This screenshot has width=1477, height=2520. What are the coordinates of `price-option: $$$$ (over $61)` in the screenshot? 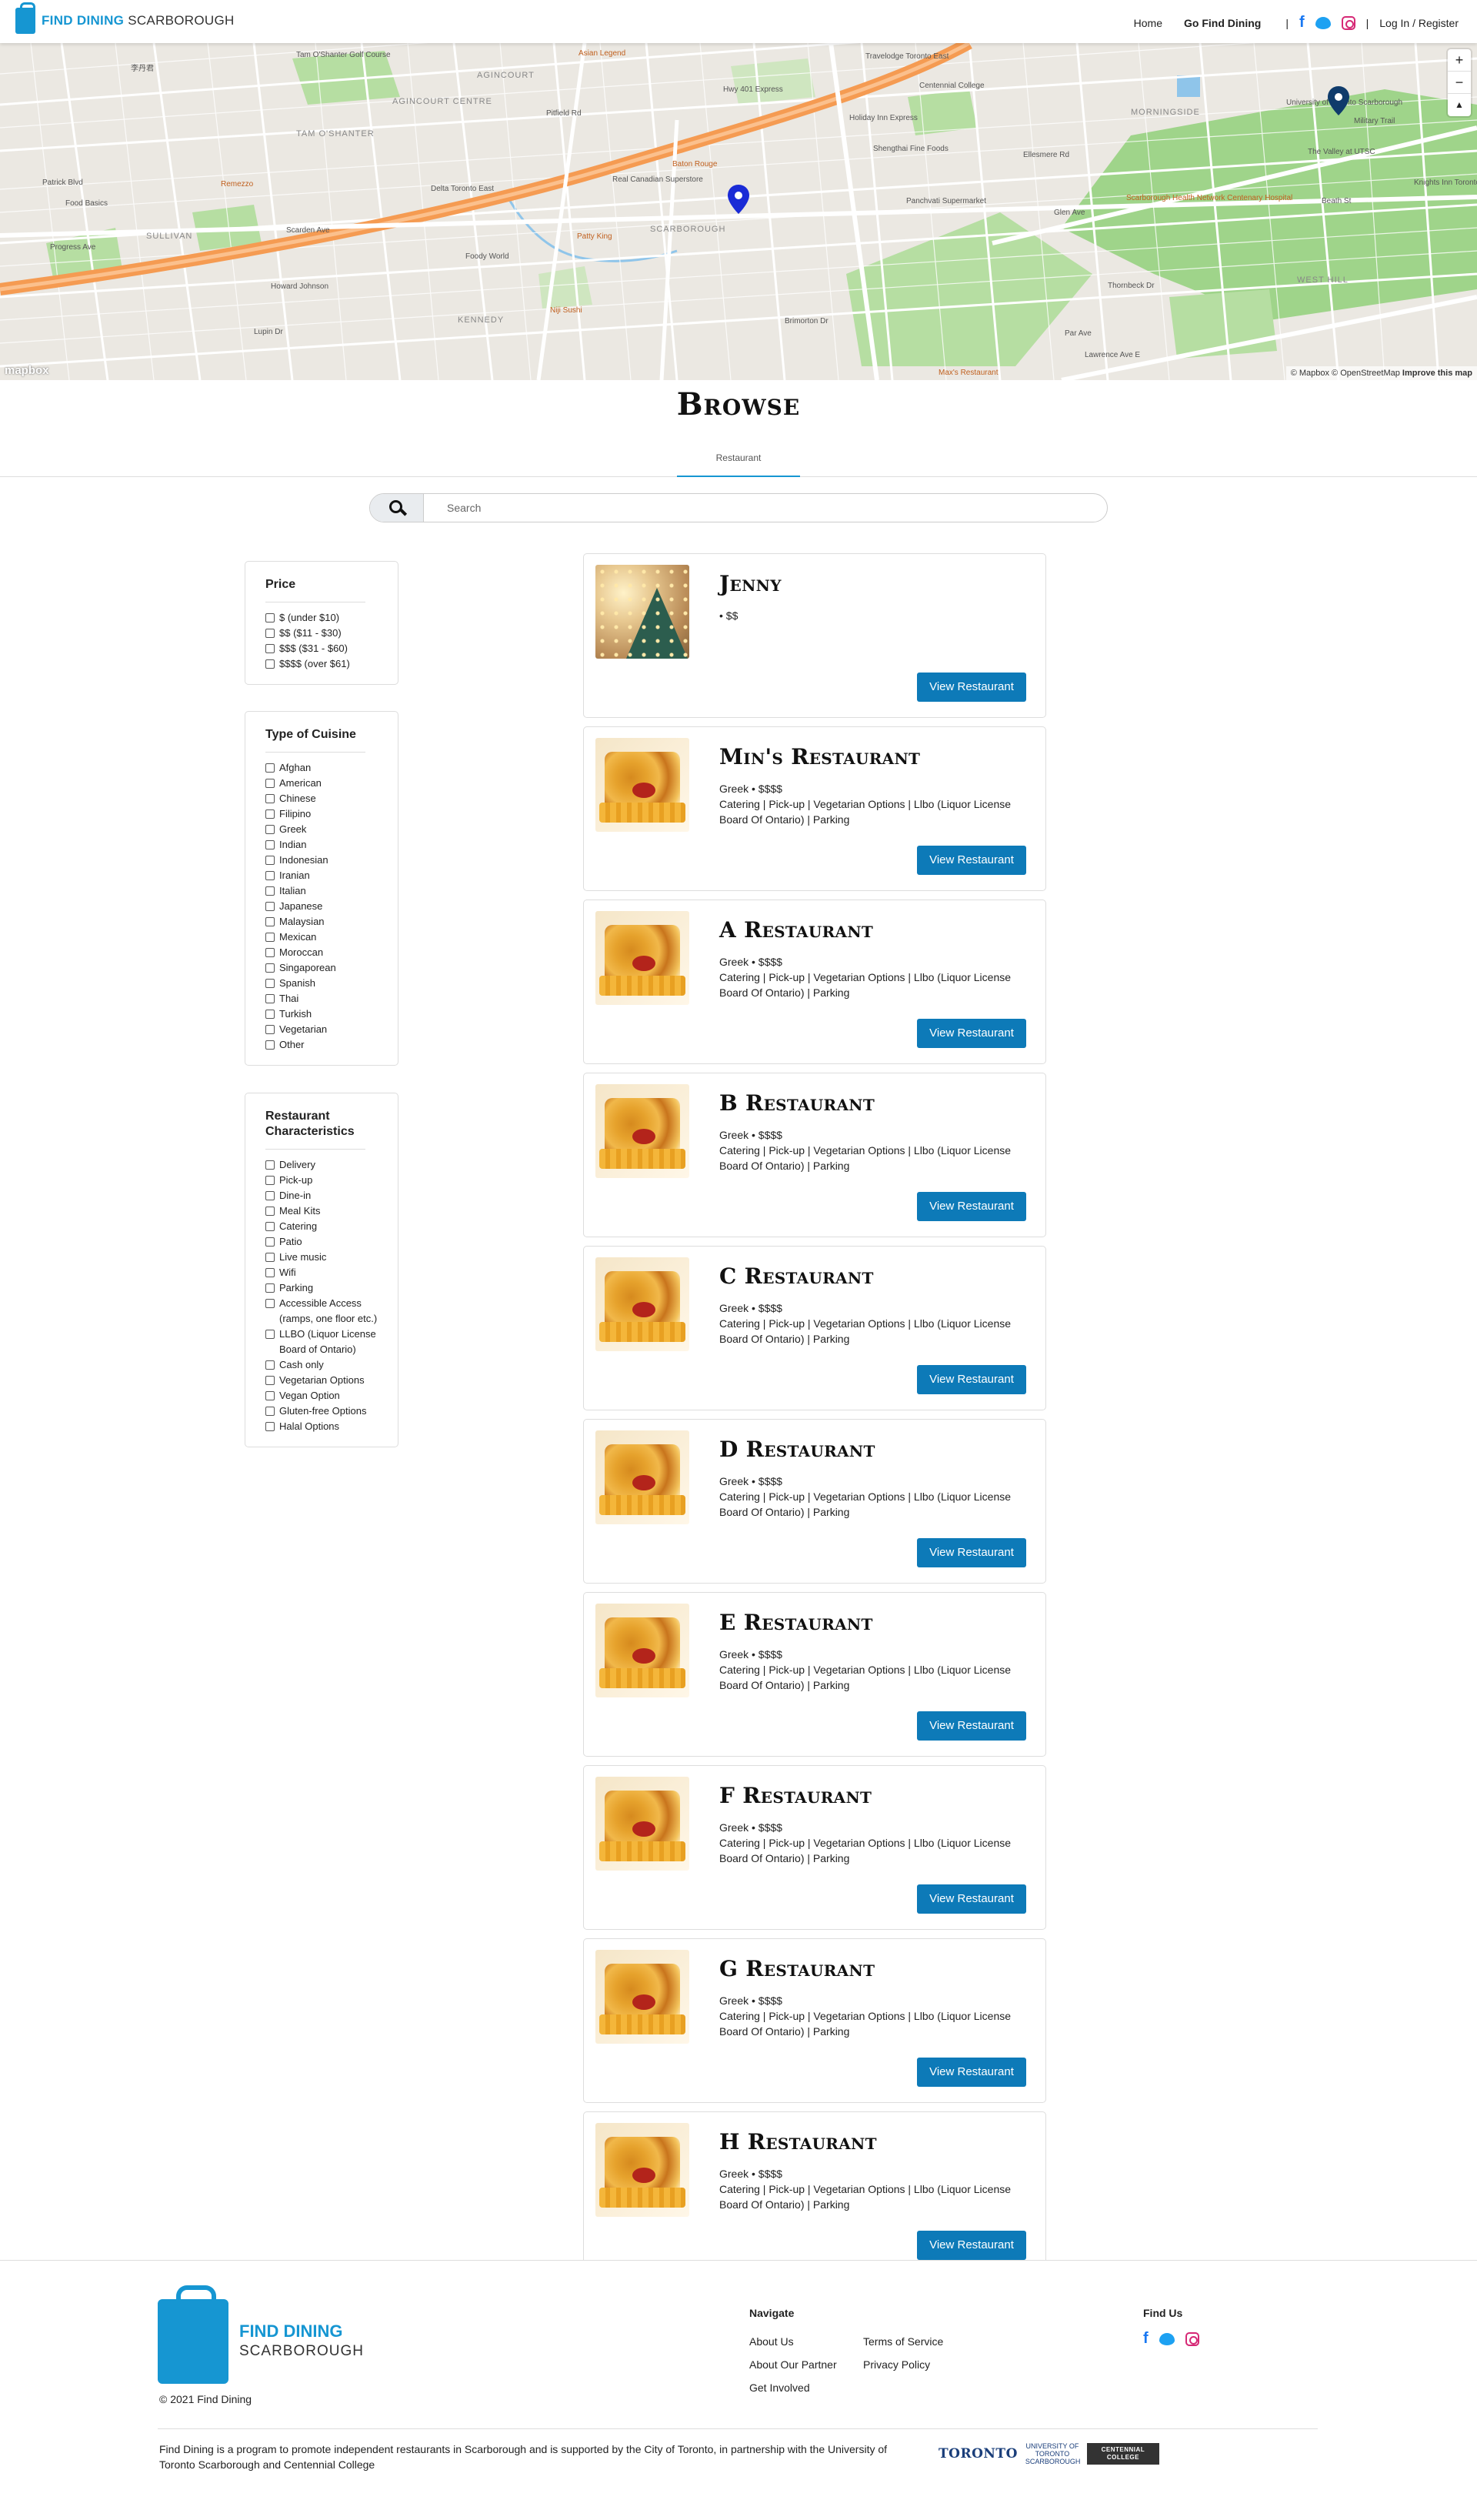 It's located at (331, 664).